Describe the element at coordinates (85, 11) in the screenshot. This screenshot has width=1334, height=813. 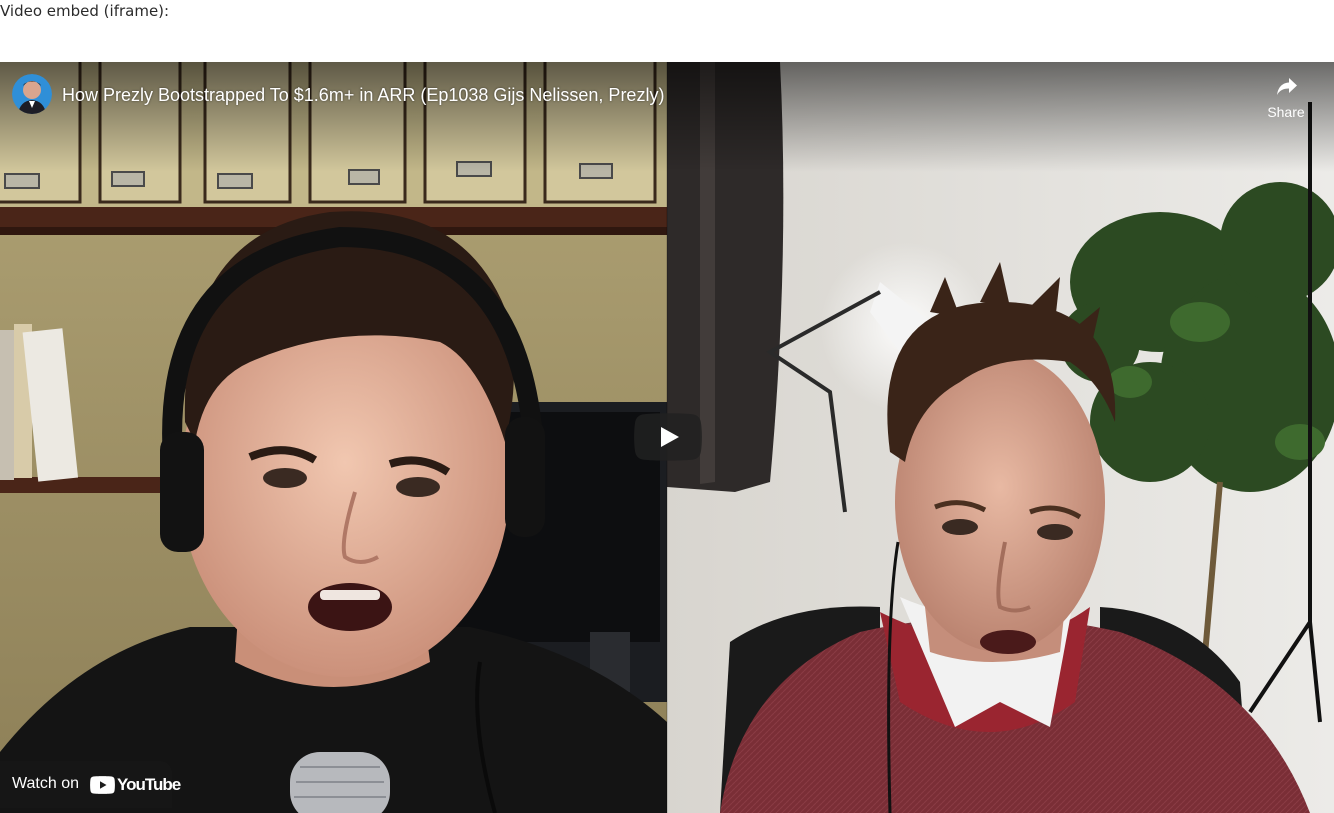
I see `embed-label: Video embed (iframe):` at that location.